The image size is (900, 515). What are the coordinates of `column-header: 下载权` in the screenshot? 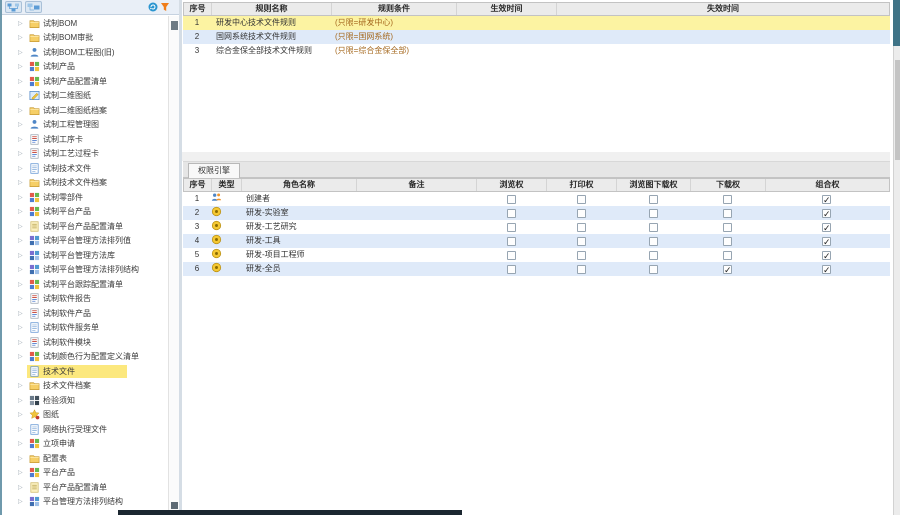 It's located at (728, 185).